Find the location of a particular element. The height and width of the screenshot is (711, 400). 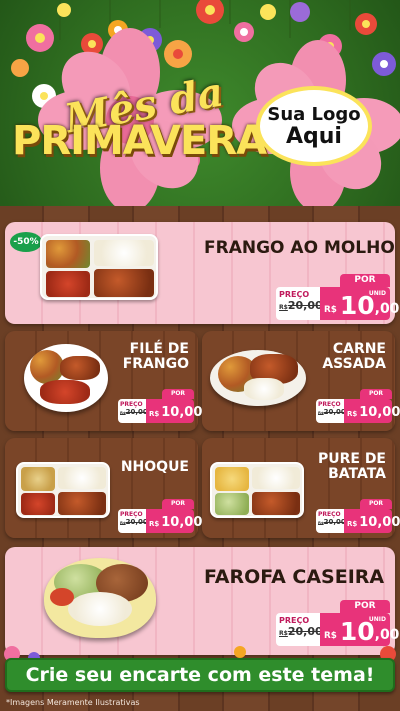

logo-text-line1: Sua Logo is located at coordinates (314, 114).